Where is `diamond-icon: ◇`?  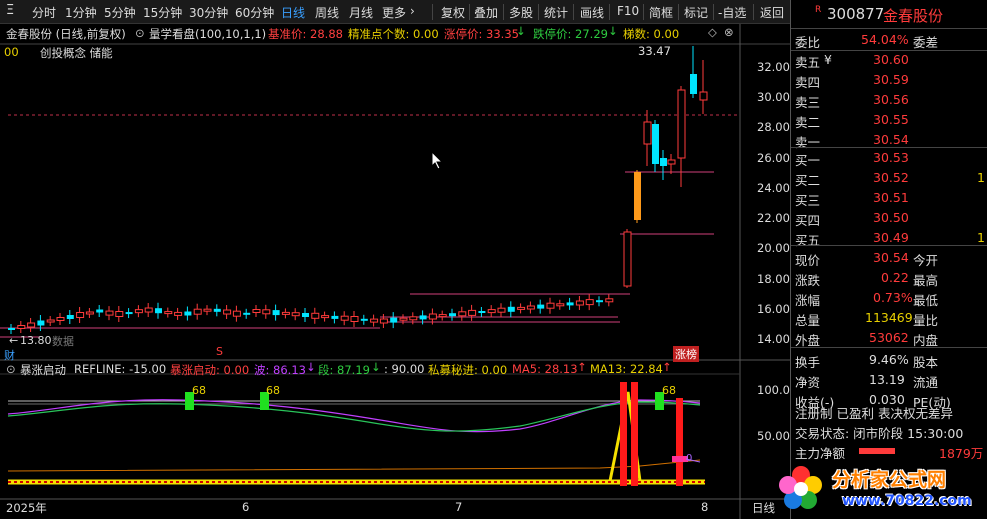 diamond-icon: ◇ is located at coordinates (712, 32).